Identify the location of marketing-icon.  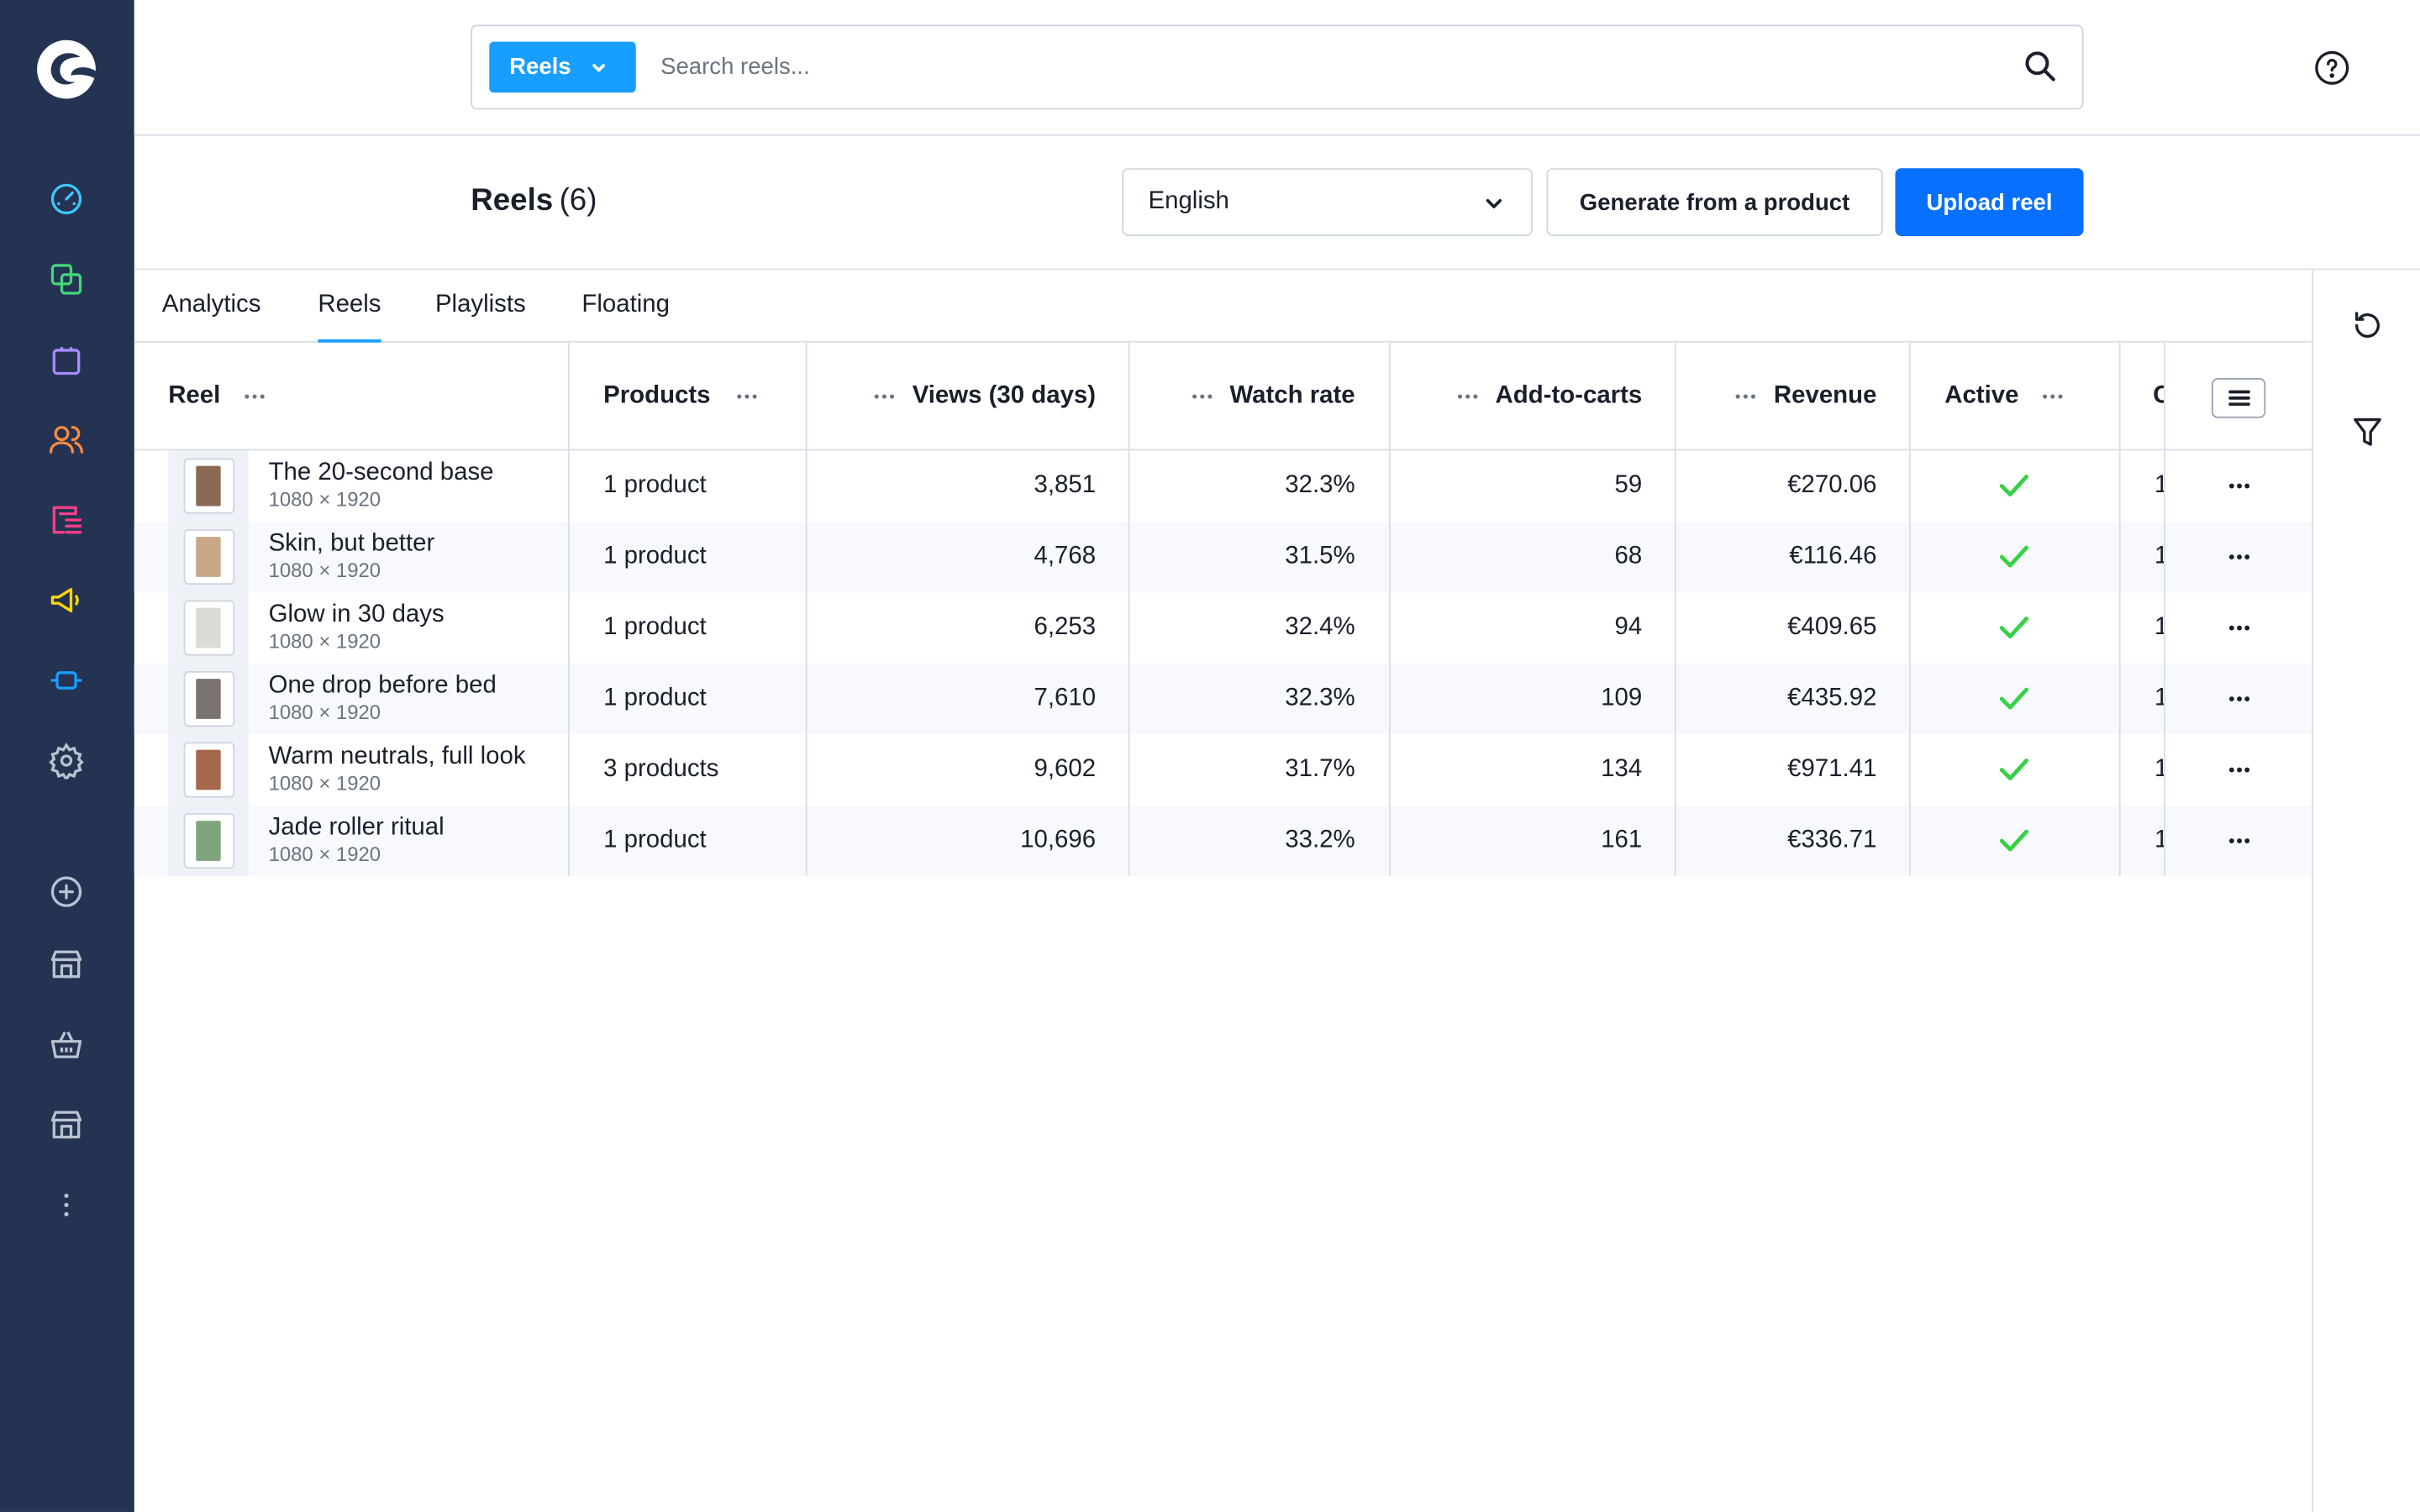
(66, 600).